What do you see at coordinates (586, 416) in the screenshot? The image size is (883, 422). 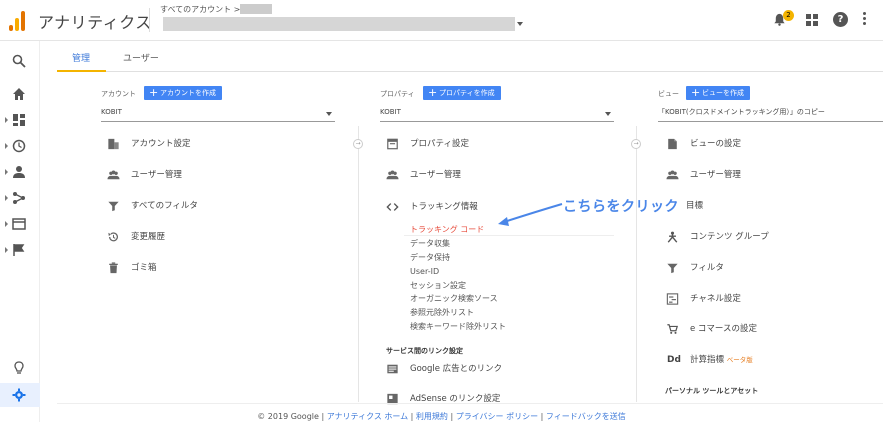 I see `footer-feedback-link: フィードバックを送信` at bounding box center [586, 416].